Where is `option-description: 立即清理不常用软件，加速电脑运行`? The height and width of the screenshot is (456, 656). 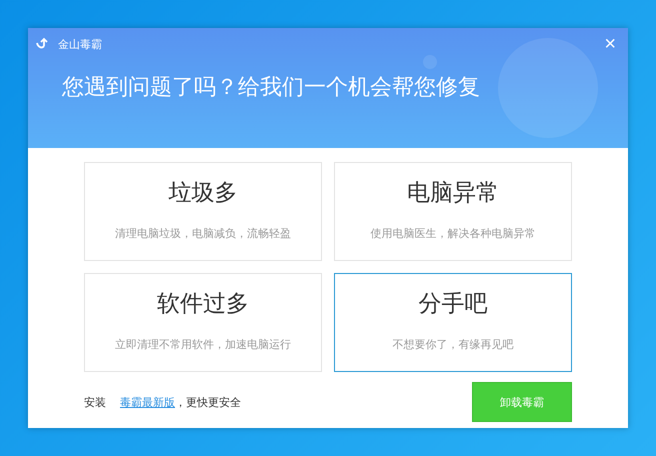 option-description: 立即清理不常用软件，加速电脑运行 is located at coordinates (203, 344).